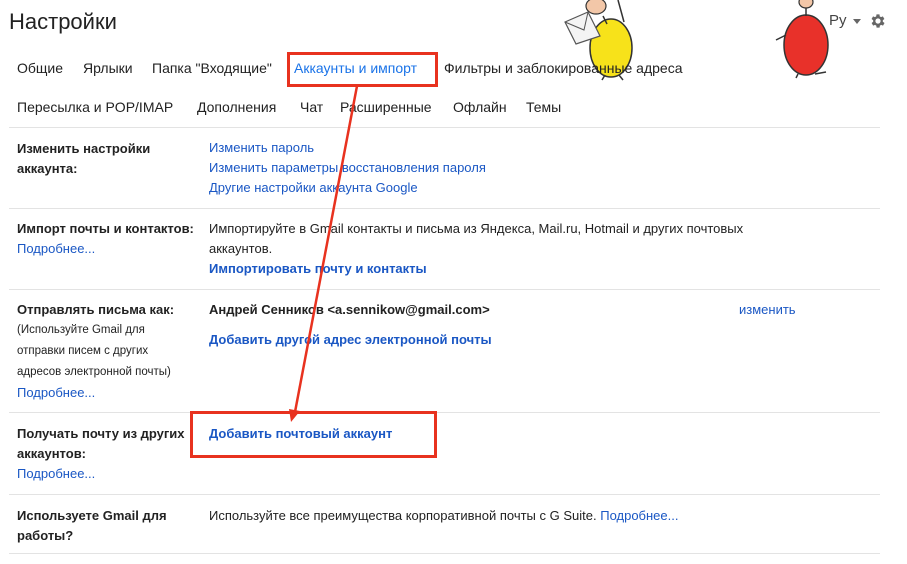  What do you see at coordinates (236, 107) in the screenshot?
I see `tab-addons: Дополнения` at bounding box center [236, 107].